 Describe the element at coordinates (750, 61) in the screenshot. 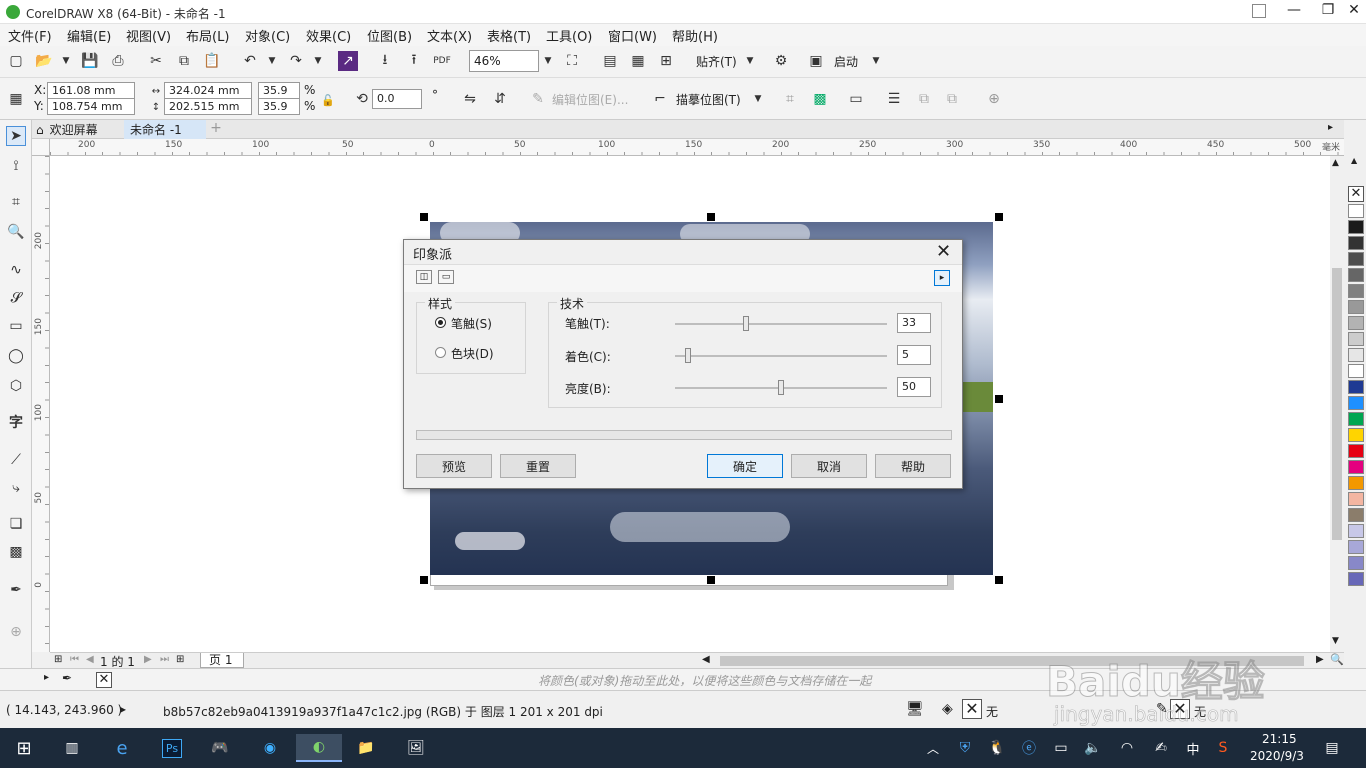

I see `snap-dropdown-icon: ▼` at that location.